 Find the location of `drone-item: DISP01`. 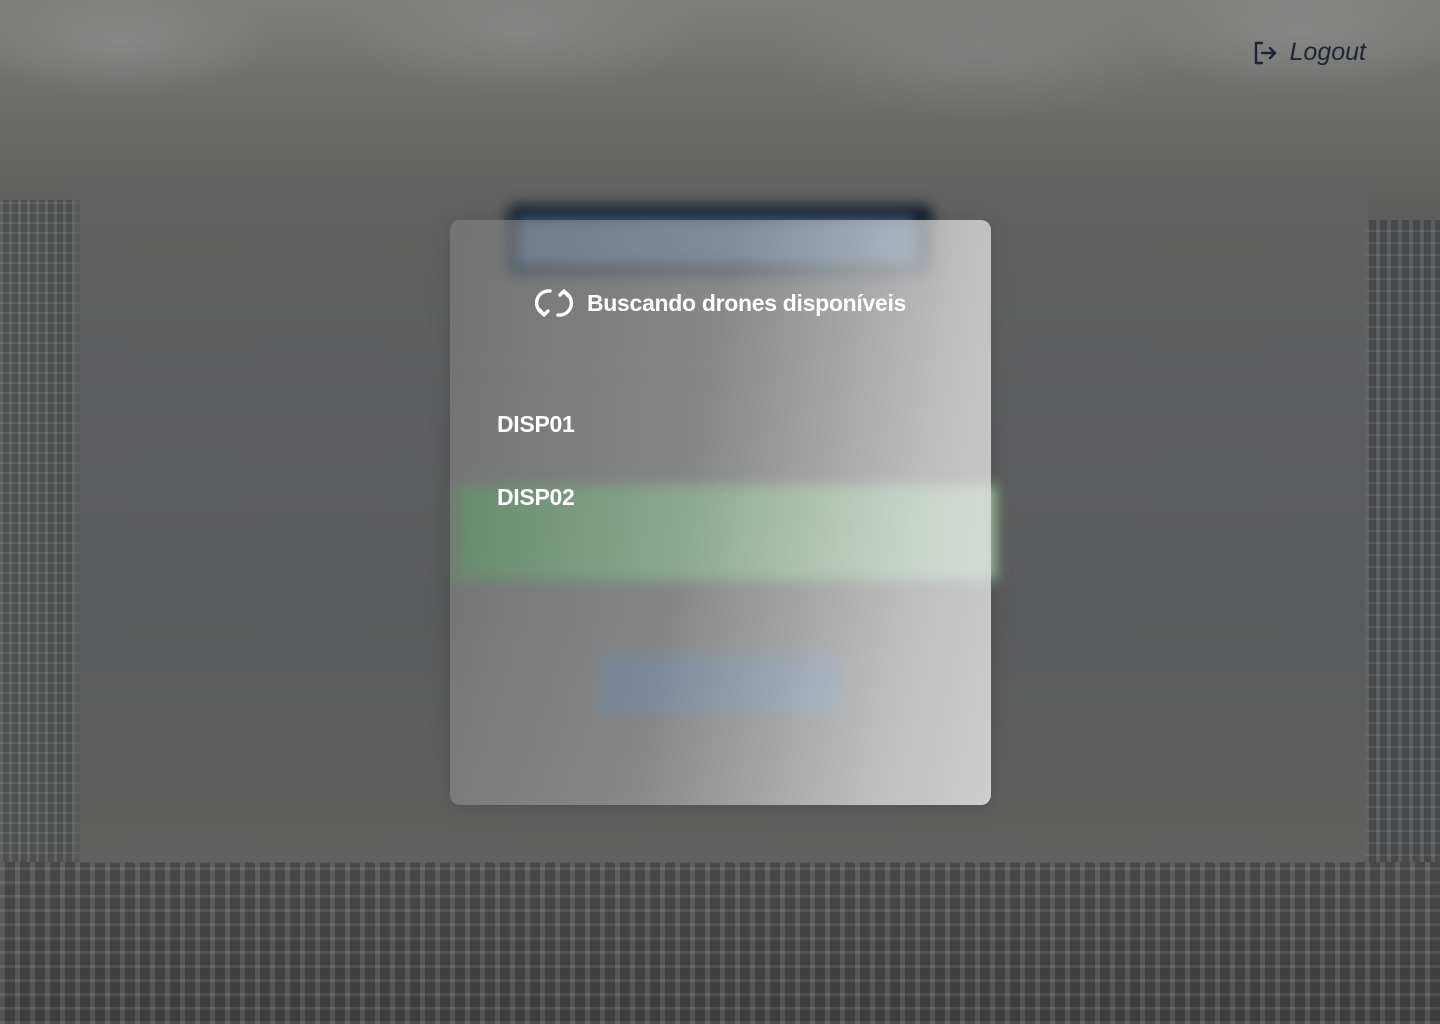

drone-item: DISP01 is located at coordinates (536, 442).